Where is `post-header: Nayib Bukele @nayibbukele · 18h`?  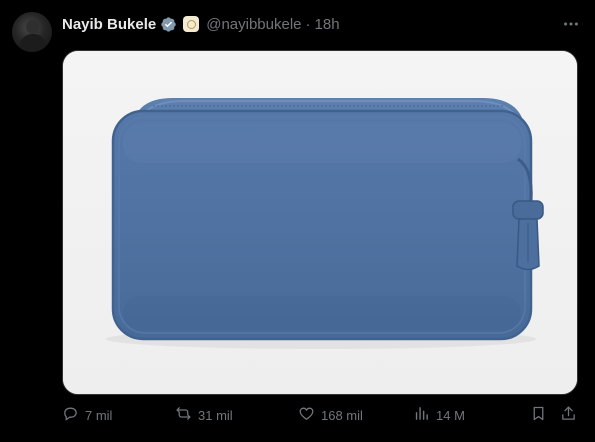
post-header: Nayib Bukele @nayibbukele · 18h is located at coordinates (308, 24).